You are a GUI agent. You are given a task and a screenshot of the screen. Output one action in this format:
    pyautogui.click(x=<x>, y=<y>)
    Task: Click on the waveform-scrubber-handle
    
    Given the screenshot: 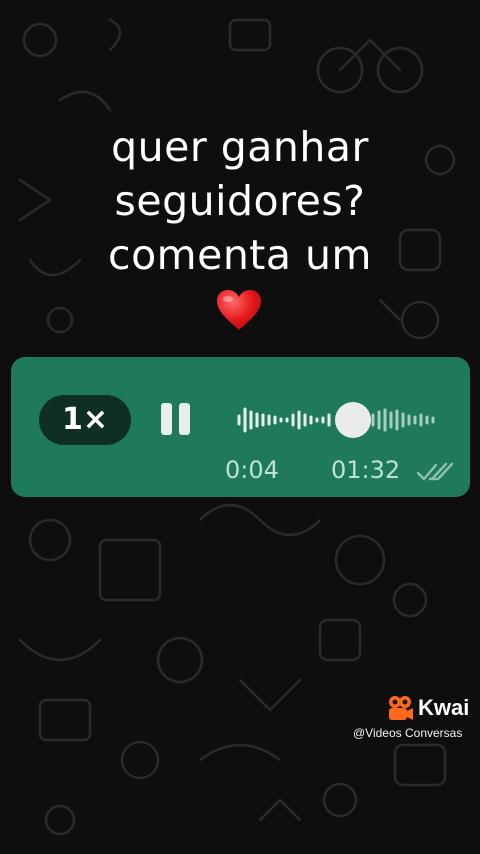 What is the action you would take?
    pyautogui.click(x=353, y=420)
    